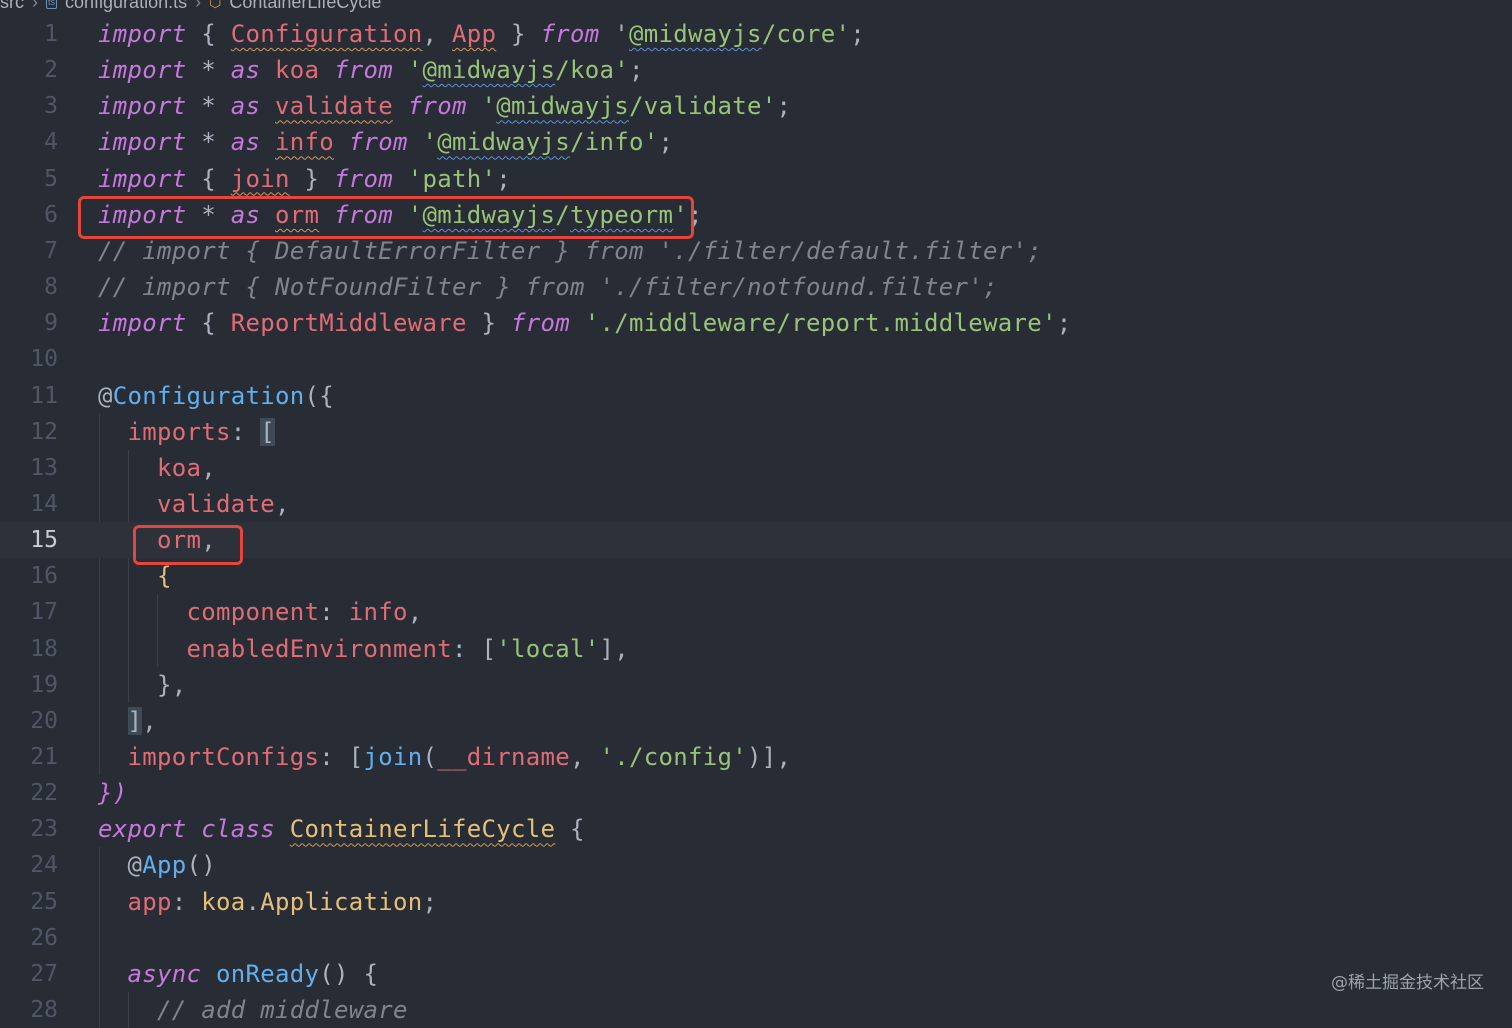  Describe the element at coordinates (142, 684) in the screenshot. I see `code-token: },` at that location.